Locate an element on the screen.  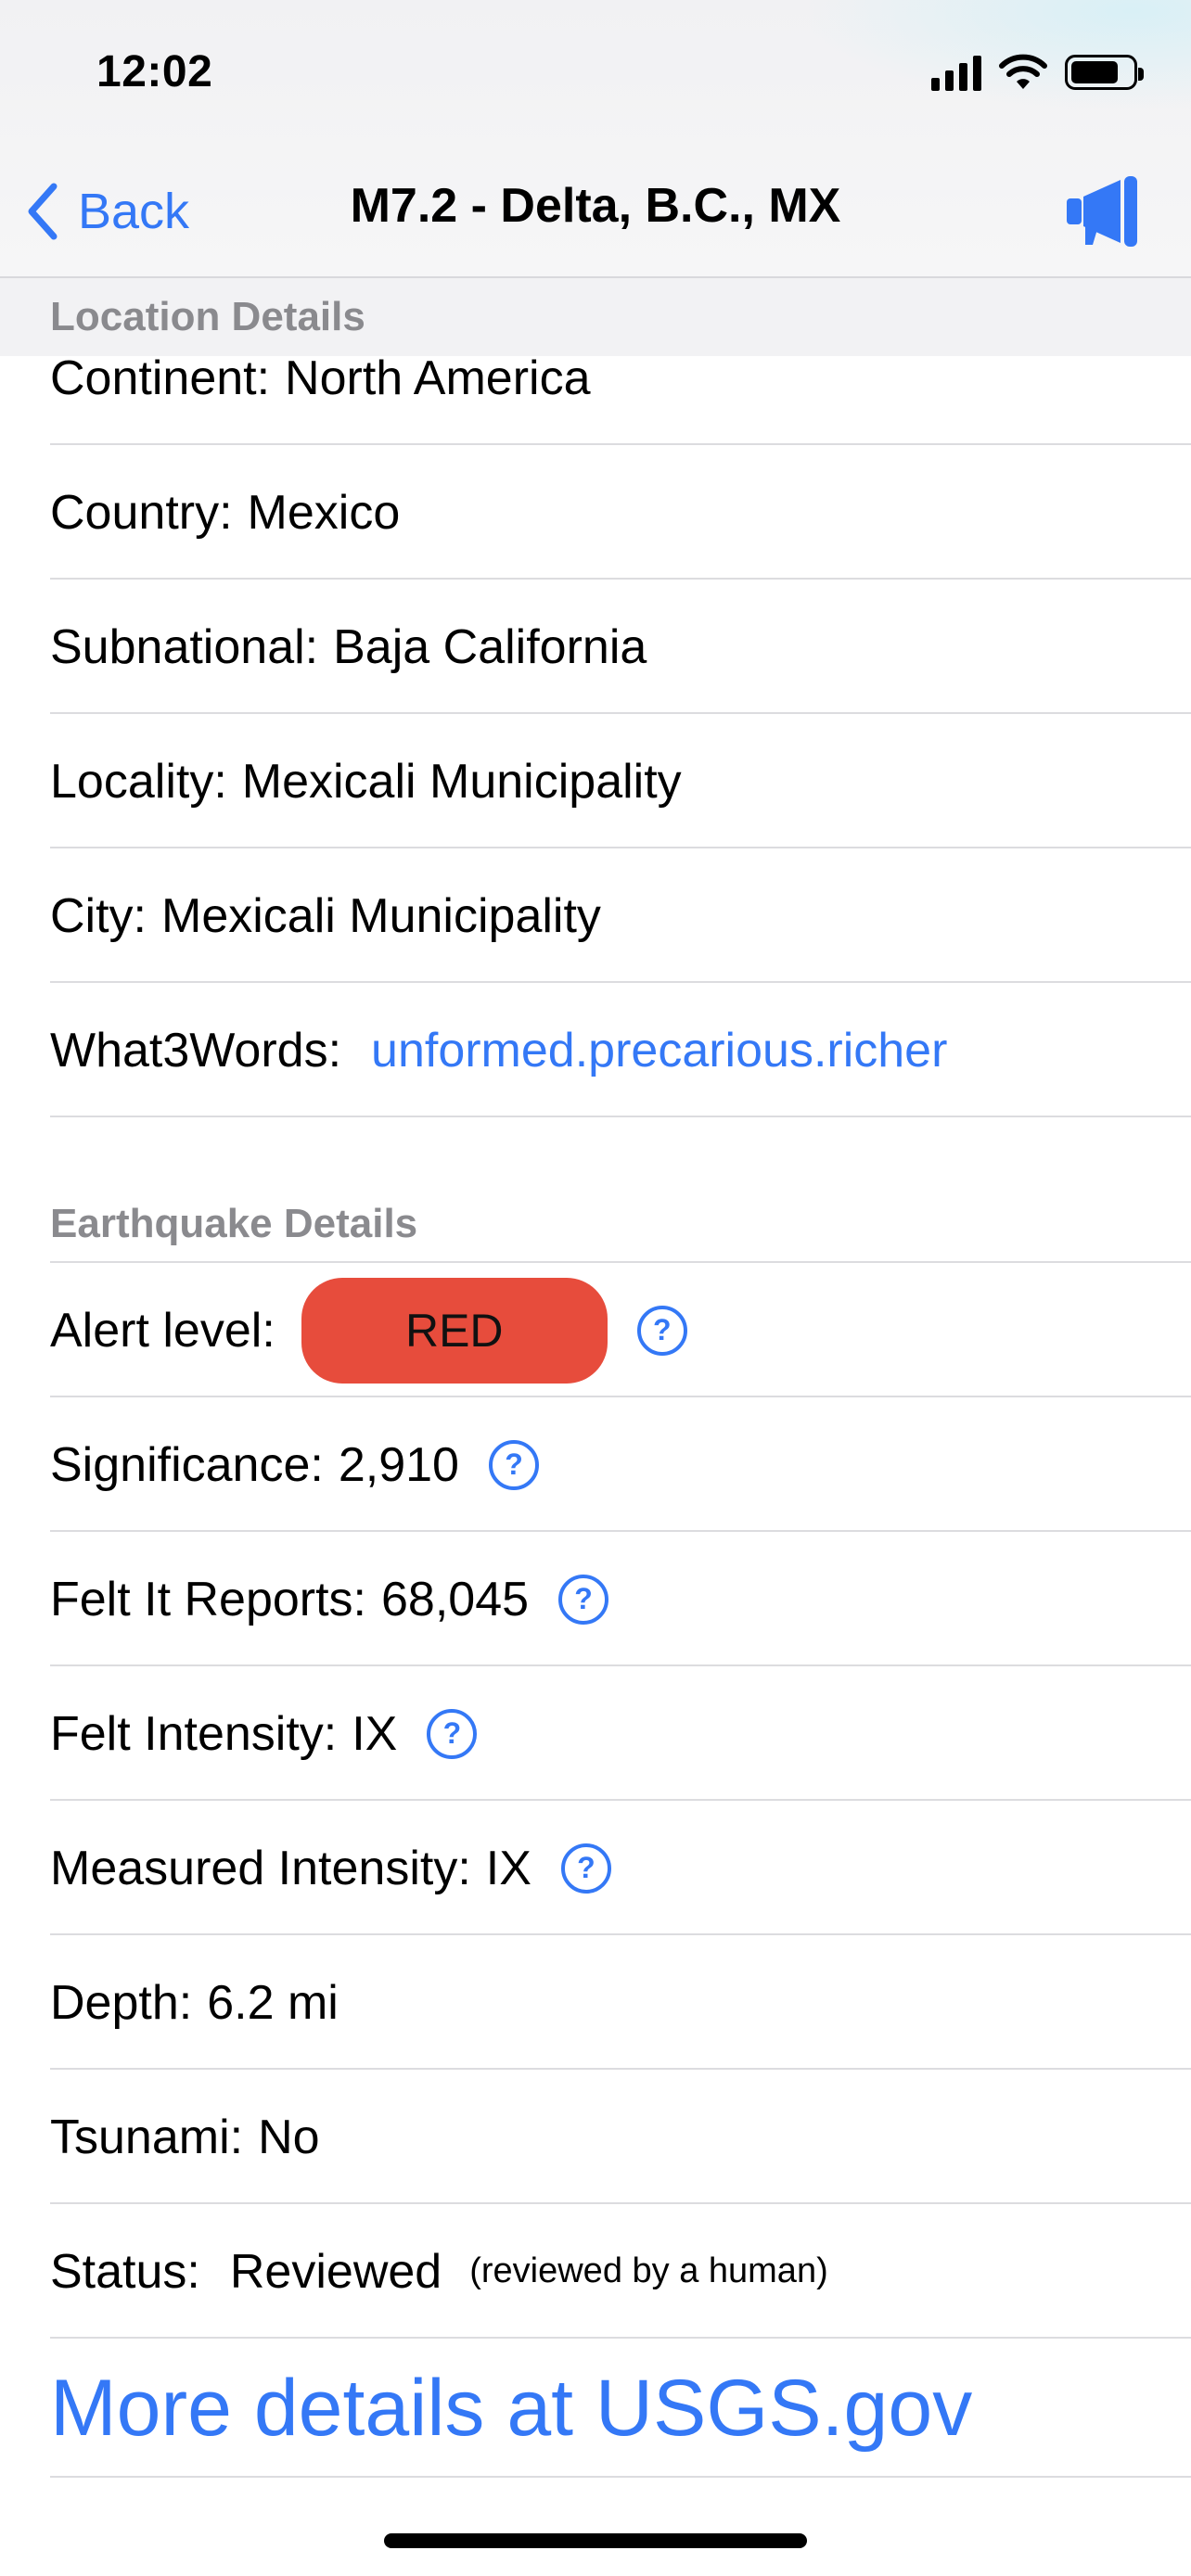
list-item-locality: Locality: Mexicali Municipality is located at coordinates (595, 781).